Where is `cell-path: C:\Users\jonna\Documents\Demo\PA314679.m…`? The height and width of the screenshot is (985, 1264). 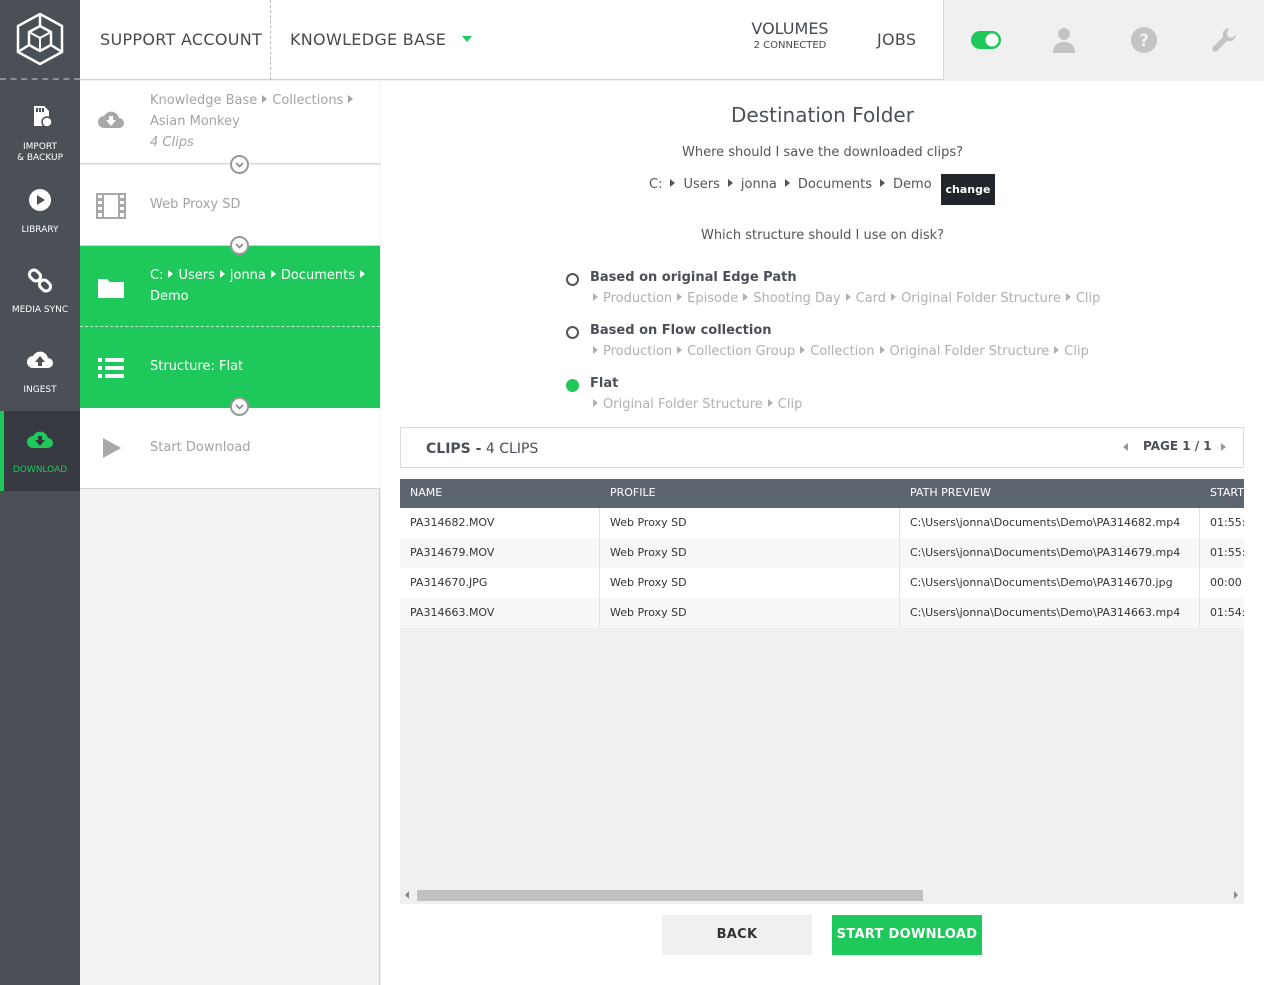
cell-path: C:\Users\jonna\Documents\Demo\PA314679.m… is located at coordinates (1045, 552).